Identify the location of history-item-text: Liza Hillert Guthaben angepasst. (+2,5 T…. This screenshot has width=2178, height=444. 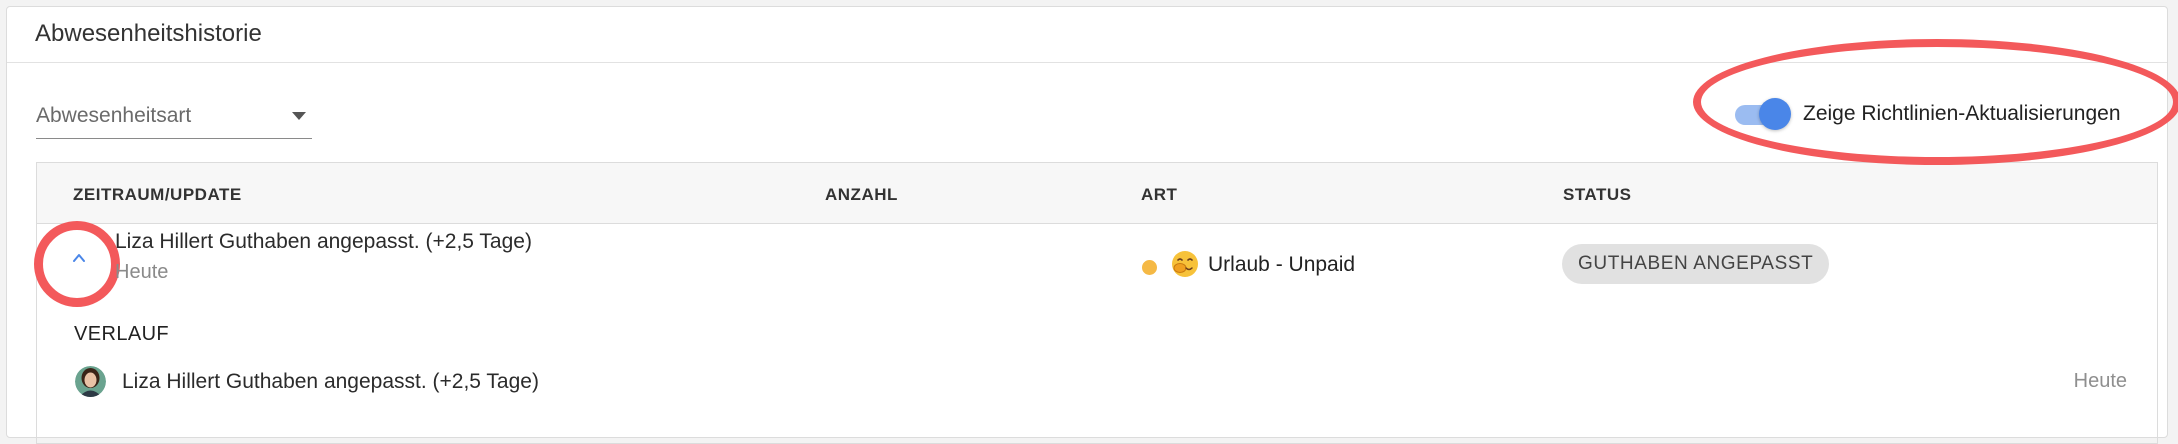
(330, 381).